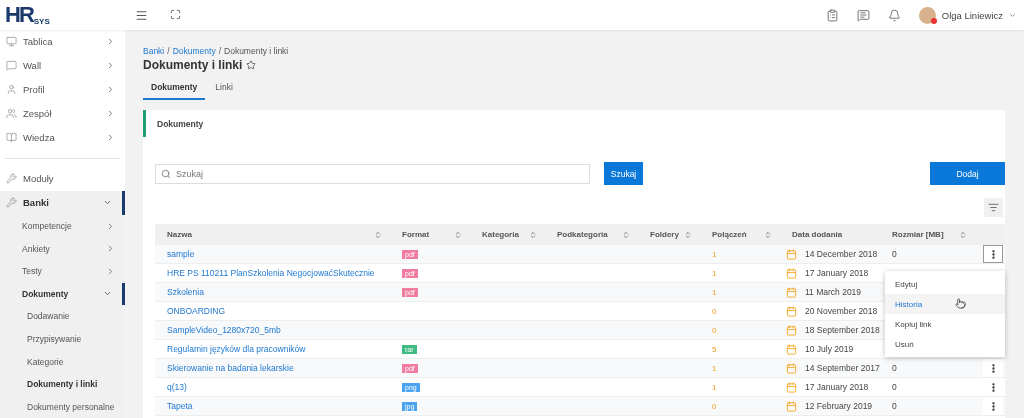 The image size is (1024, 418). Describe the element at coordinates (841, 311) in the screenshot. I see `date-added: 20 November 2018` at that location.